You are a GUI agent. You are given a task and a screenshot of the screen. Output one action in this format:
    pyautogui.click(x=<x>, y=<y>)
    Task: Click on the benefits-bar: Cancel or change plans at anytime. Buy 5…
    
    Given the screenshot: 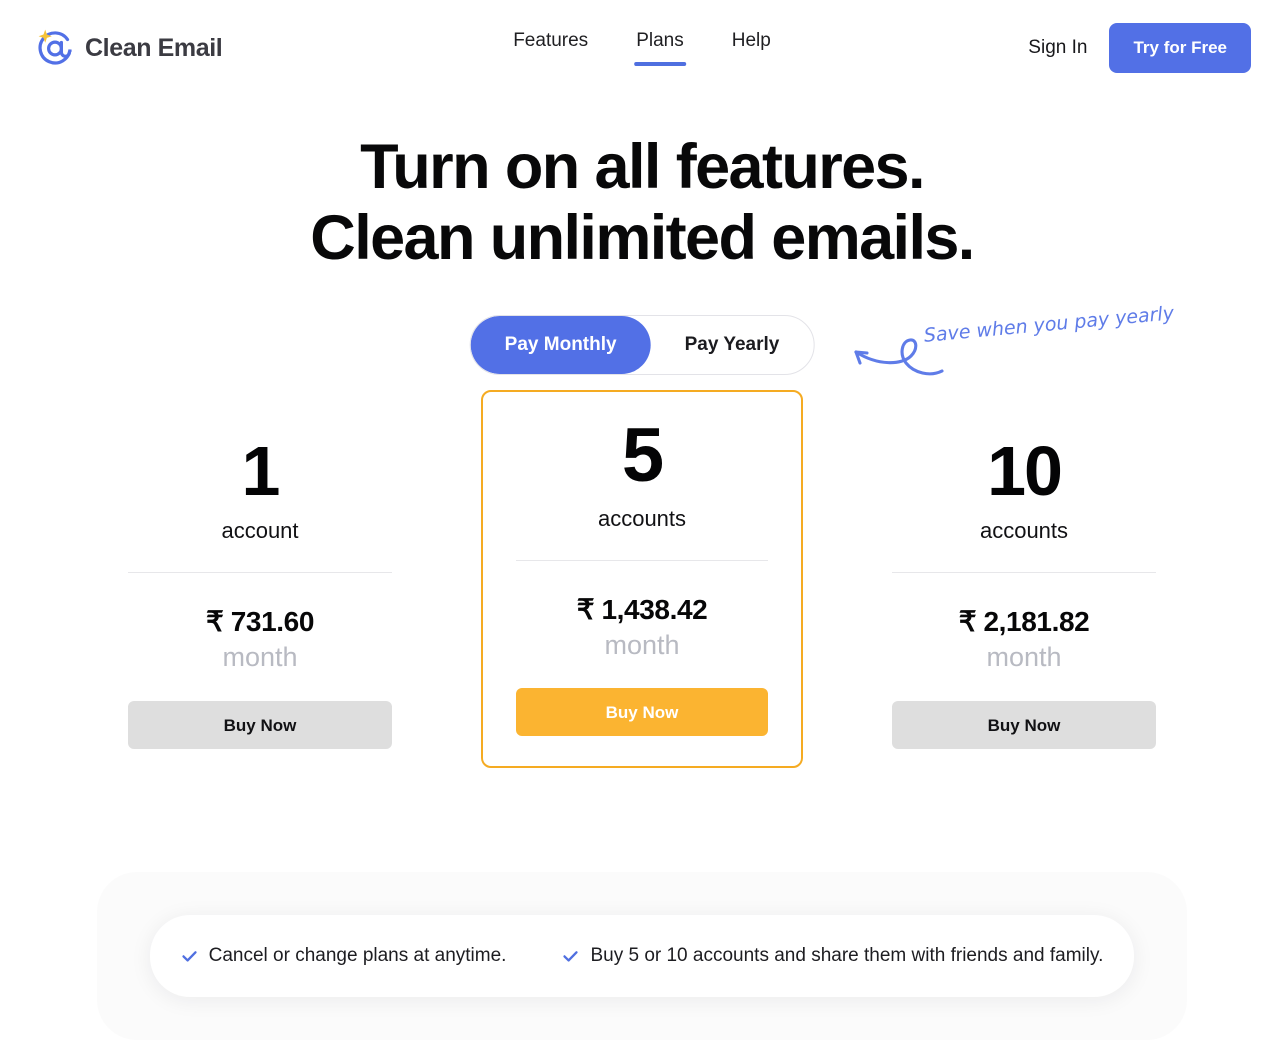 What is the action you would take?
    pyautogui.click(x=642, y=956)
    